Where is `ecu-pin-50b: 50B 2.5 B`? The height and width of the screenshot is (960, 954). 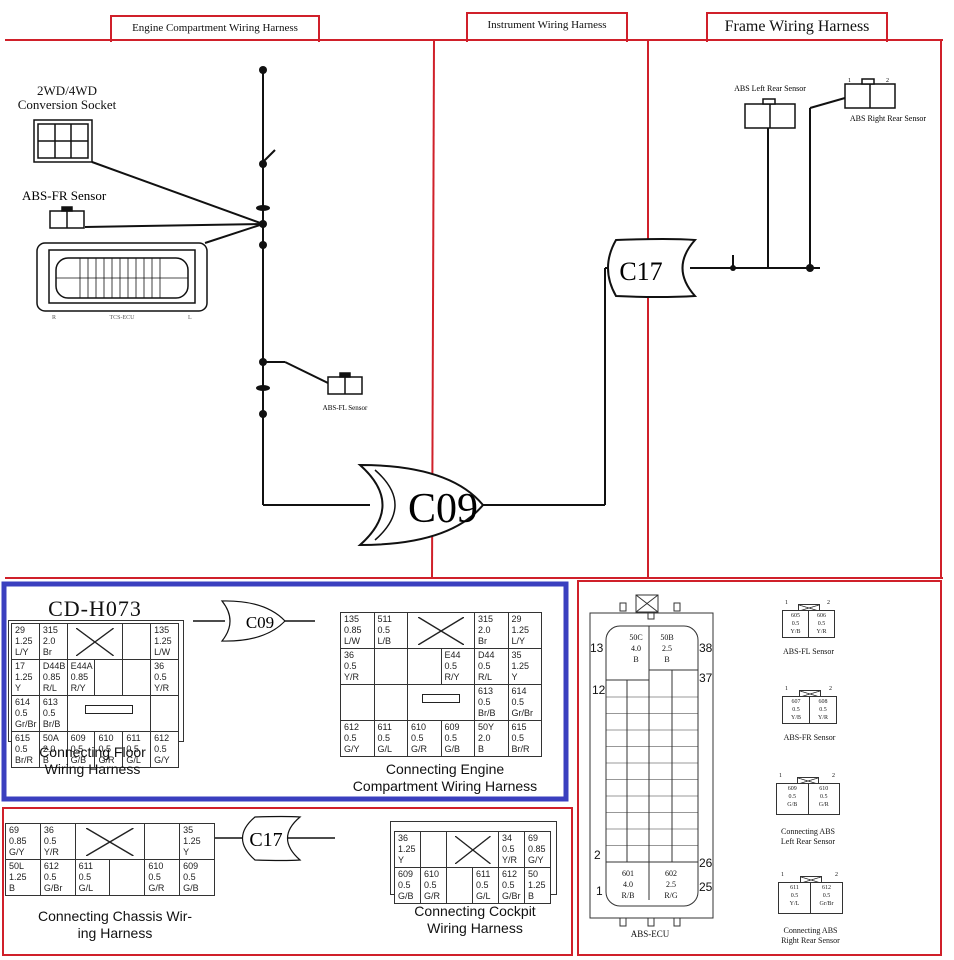 ecu-pin-50b: 50B 2.5 B is located at coordinates (667, 648).